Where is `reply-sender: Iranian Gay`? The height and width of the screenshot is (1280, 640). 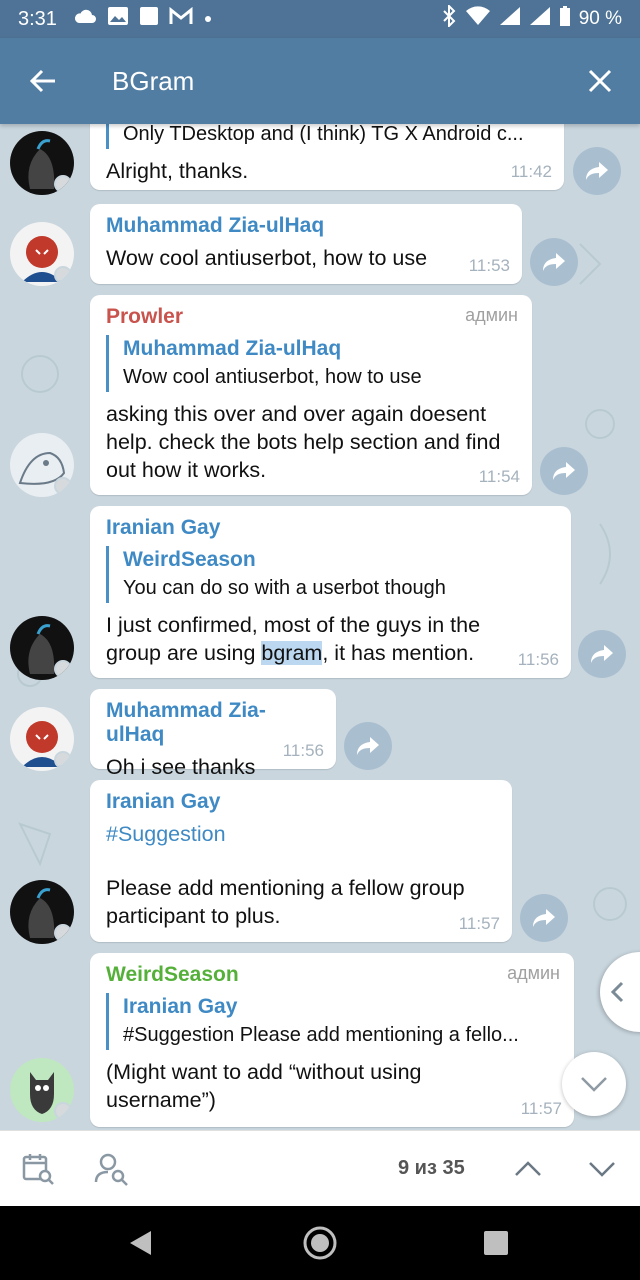 reply-sender: Iranian Gay is located at coordinates (180, 1006).